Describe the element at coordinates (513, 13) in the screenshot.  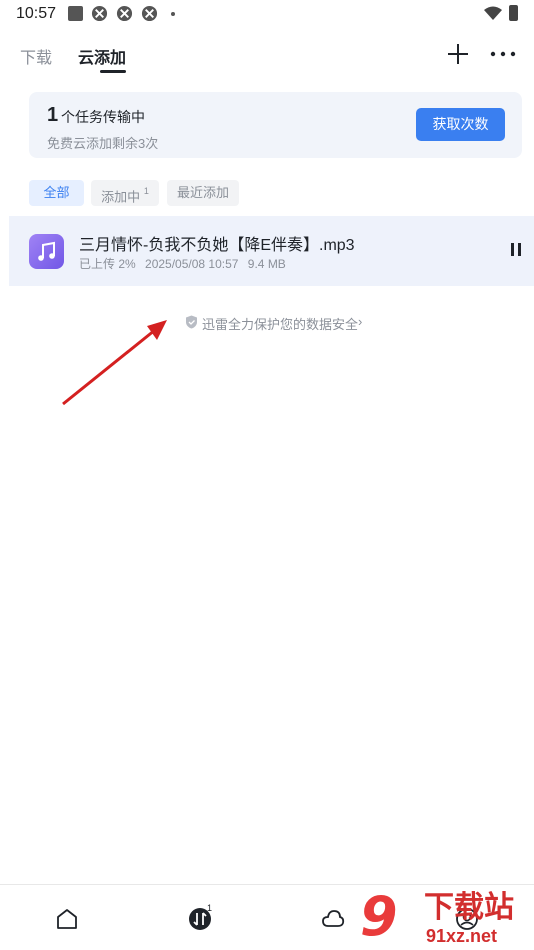
I see `battery-icon` at that location.